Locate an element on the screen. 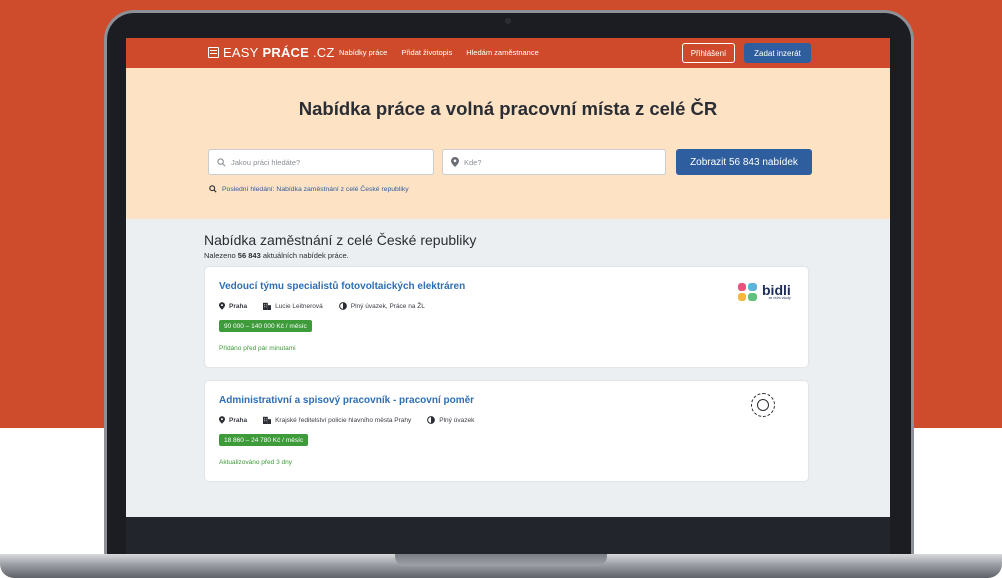 Image resolution: width=1002 pixels, height=578 pixels. job-added-time: Přidáno před pár minutami is located at coordinates (257, 348).